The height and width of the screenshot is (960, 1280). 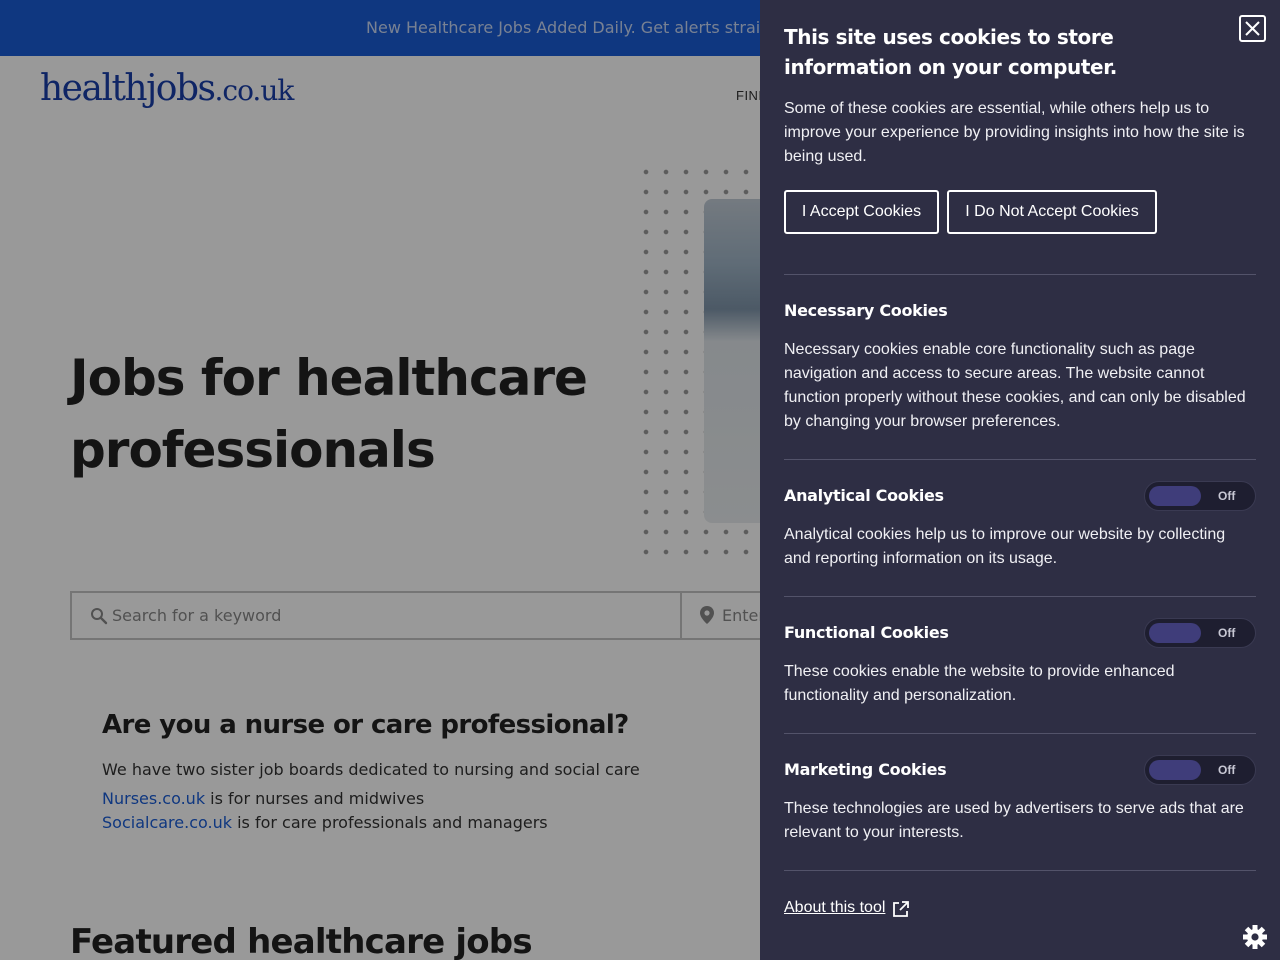 What do you see at coordinates (1052, 212) in the screenshot?
I see `decline-cookies-button: I Do Not Accept Cookies` at bounding box center [1052, 212].